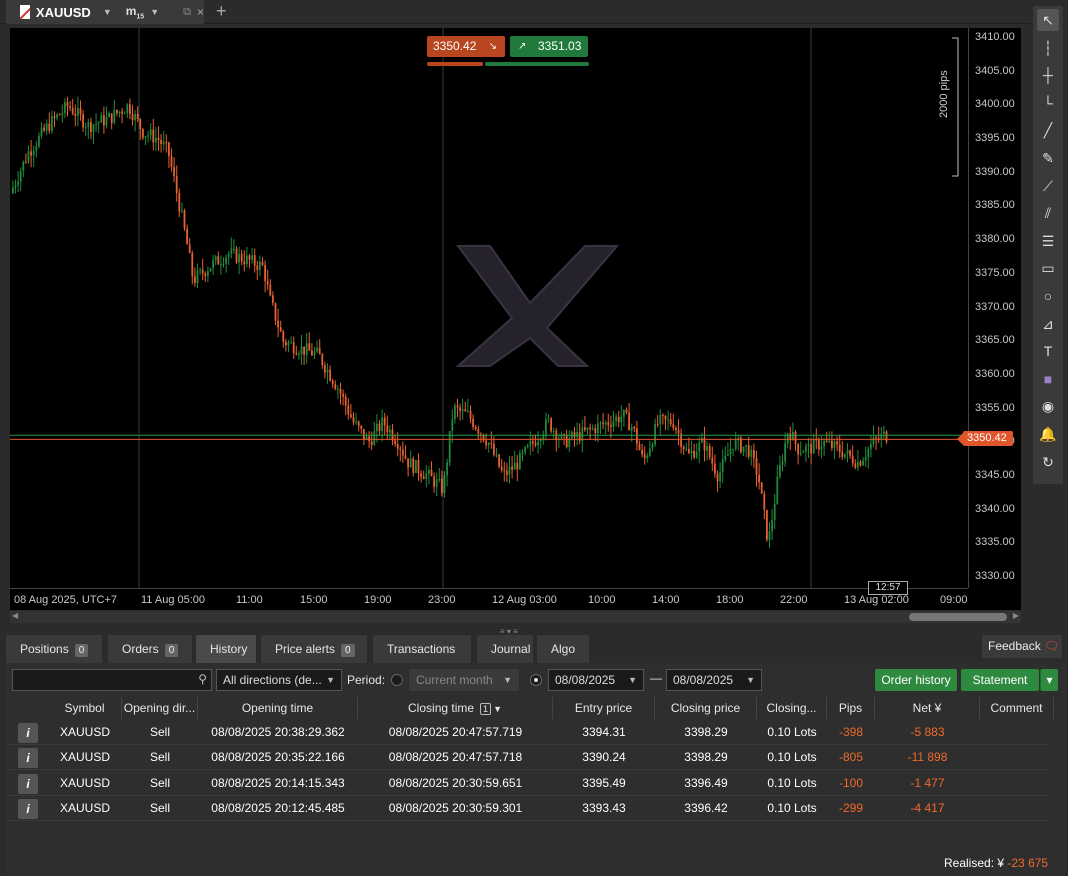 The width and height of the screenshot is (1068, 876). I want to click on add-tab-icon: +, so click(221, 11).